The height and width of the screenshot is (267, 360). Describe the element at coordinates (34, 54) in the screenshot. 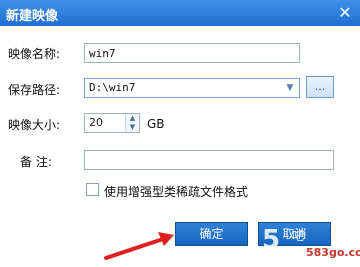

I see `image-name-label: 映像名称:` at that location.